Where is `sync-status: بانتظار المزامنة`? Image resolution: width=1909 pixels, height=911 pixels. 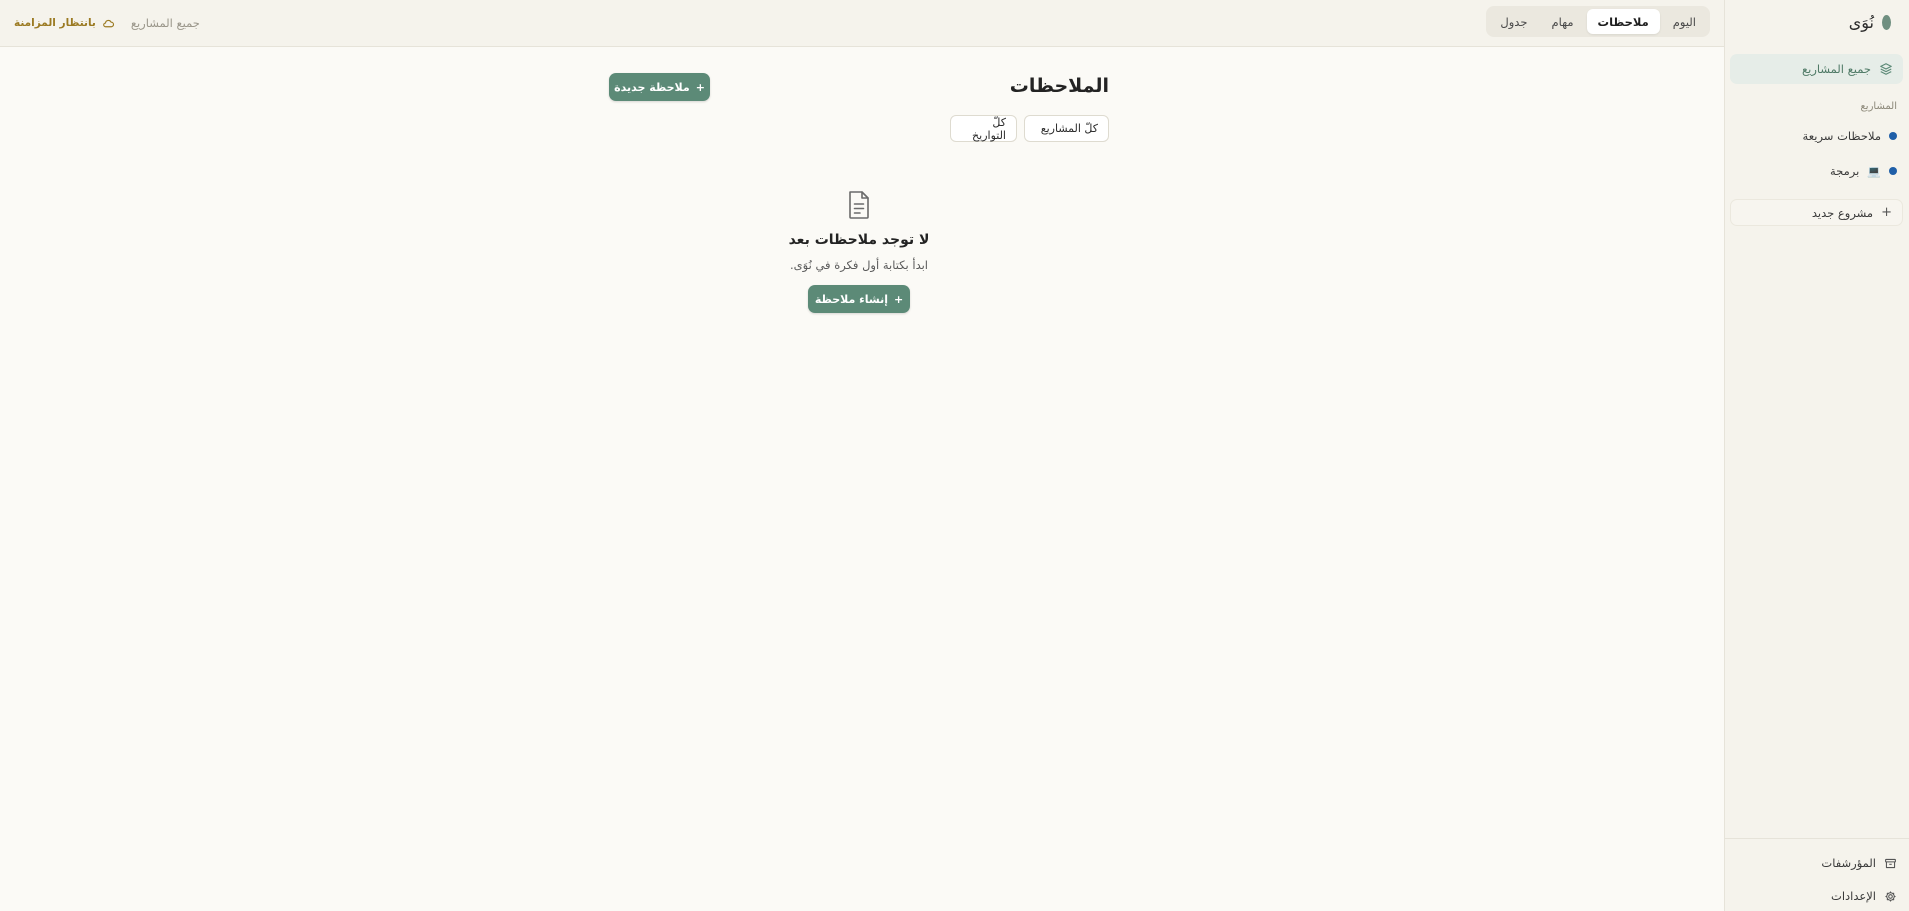
sync-status: بانتظار المزامنة is located at coordinates (64, 23).